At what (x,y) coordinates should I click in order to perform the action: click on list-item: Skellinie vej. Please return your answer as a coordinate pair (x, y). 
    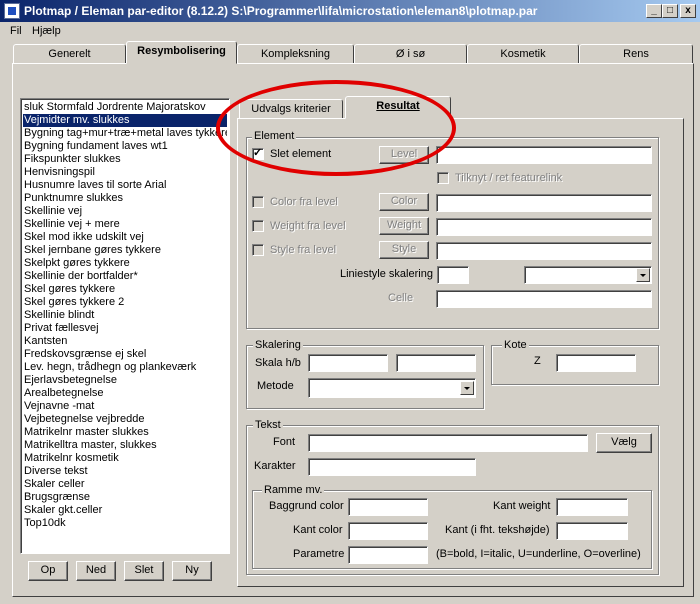
    Looking at the image, I should click on (125, 211).